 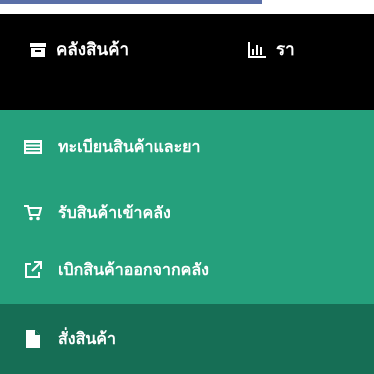 What do you see at coordinates (187, 213) in the screenshot?
I see `menu-item-receive-stock: รับสินค้าเข้าคลัง` at bounding box center [187, 213].